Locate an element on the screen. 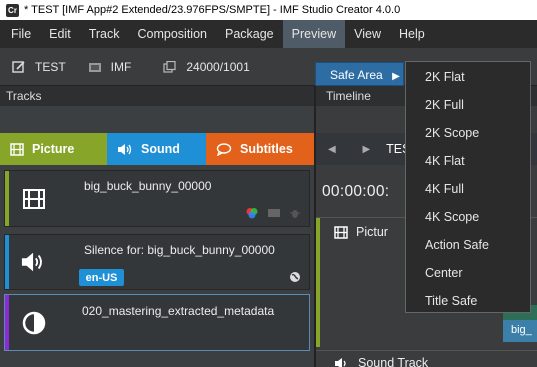  menu-item-safe-area: Safe Area ▶ is located at coordinates (359, 74).